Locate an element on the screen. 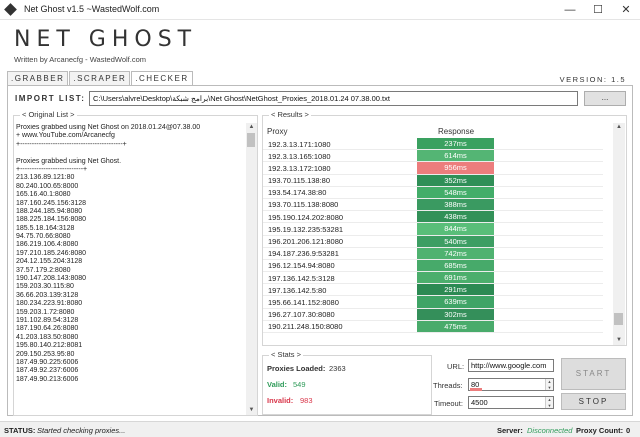 This screenshot has width=640, height=437. table-row: 192.3.13.165:1080 614ms is located at coordinates (433, 156).